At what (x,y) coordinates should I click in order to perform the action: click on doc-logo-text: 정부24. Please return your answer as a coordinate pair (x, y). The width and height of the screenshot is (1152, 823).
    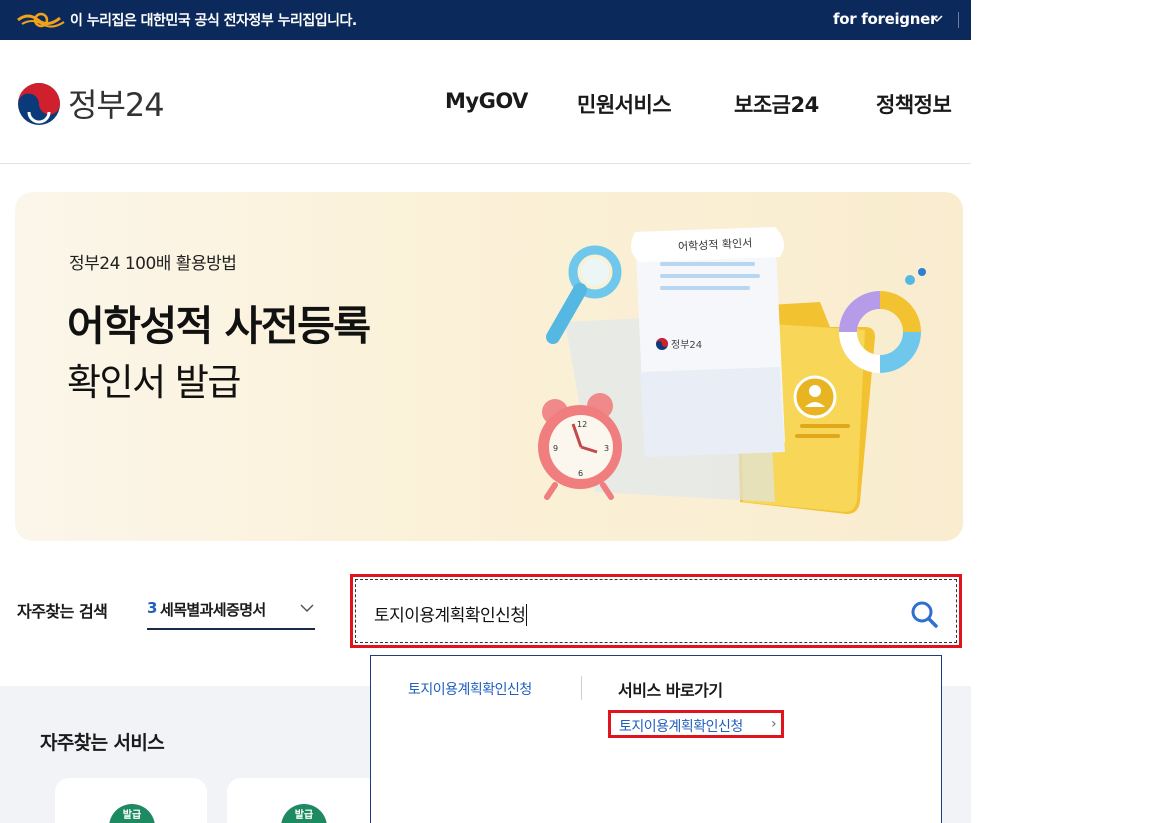
    Looking at the image, I should click on (686, 345).